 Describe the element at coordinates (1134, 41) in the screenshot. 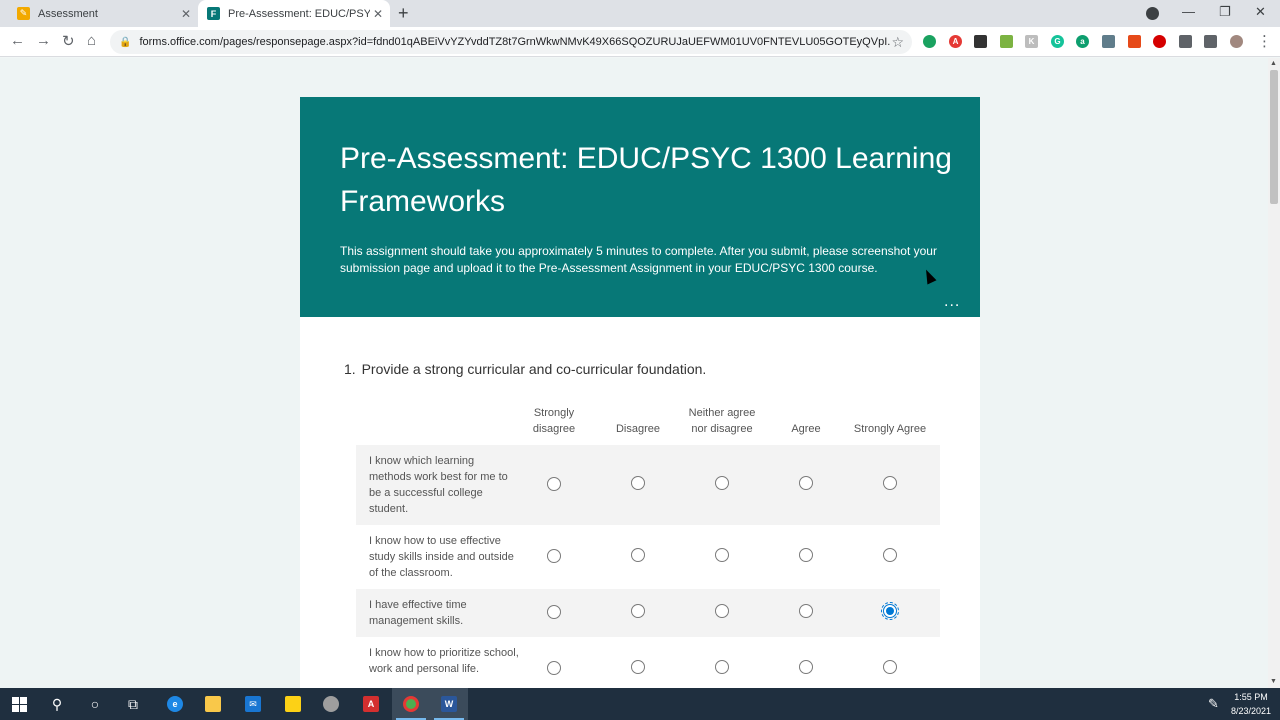

I see `extension-megaphone-icon` at that location.